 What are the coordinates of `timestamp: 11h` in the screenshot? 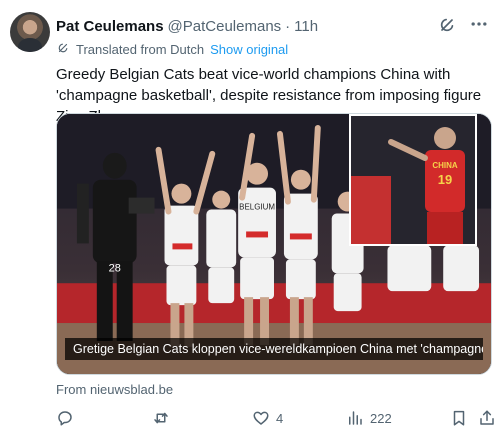 It's located at (306, 26).